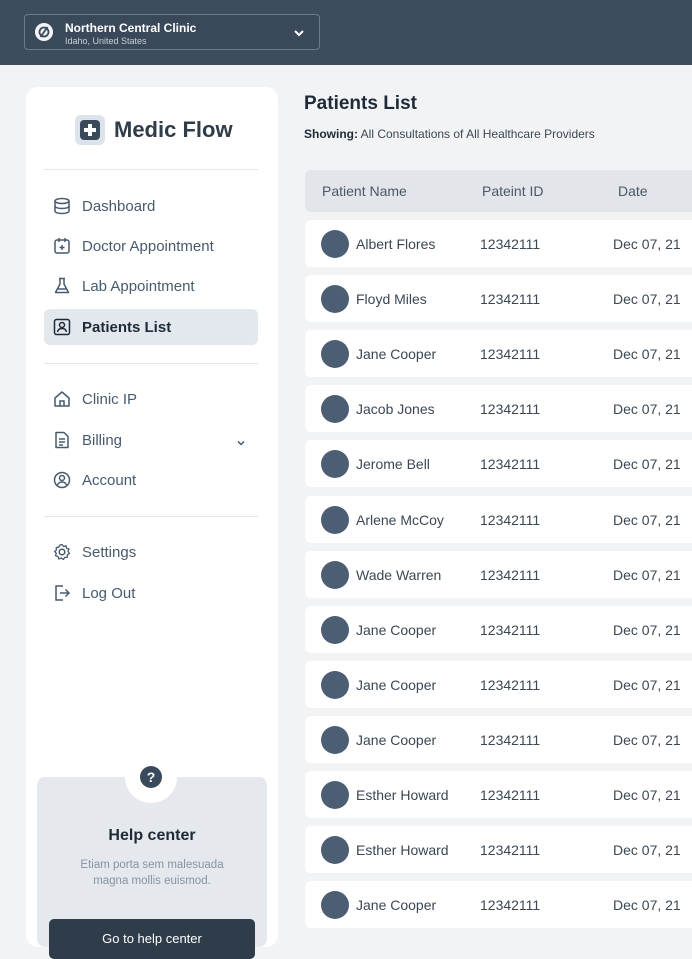 This screenshot has height=959, width=692. Describe the element at coordinates (152, 835) in the screenshot. I see `help-title: Help center` at that location.